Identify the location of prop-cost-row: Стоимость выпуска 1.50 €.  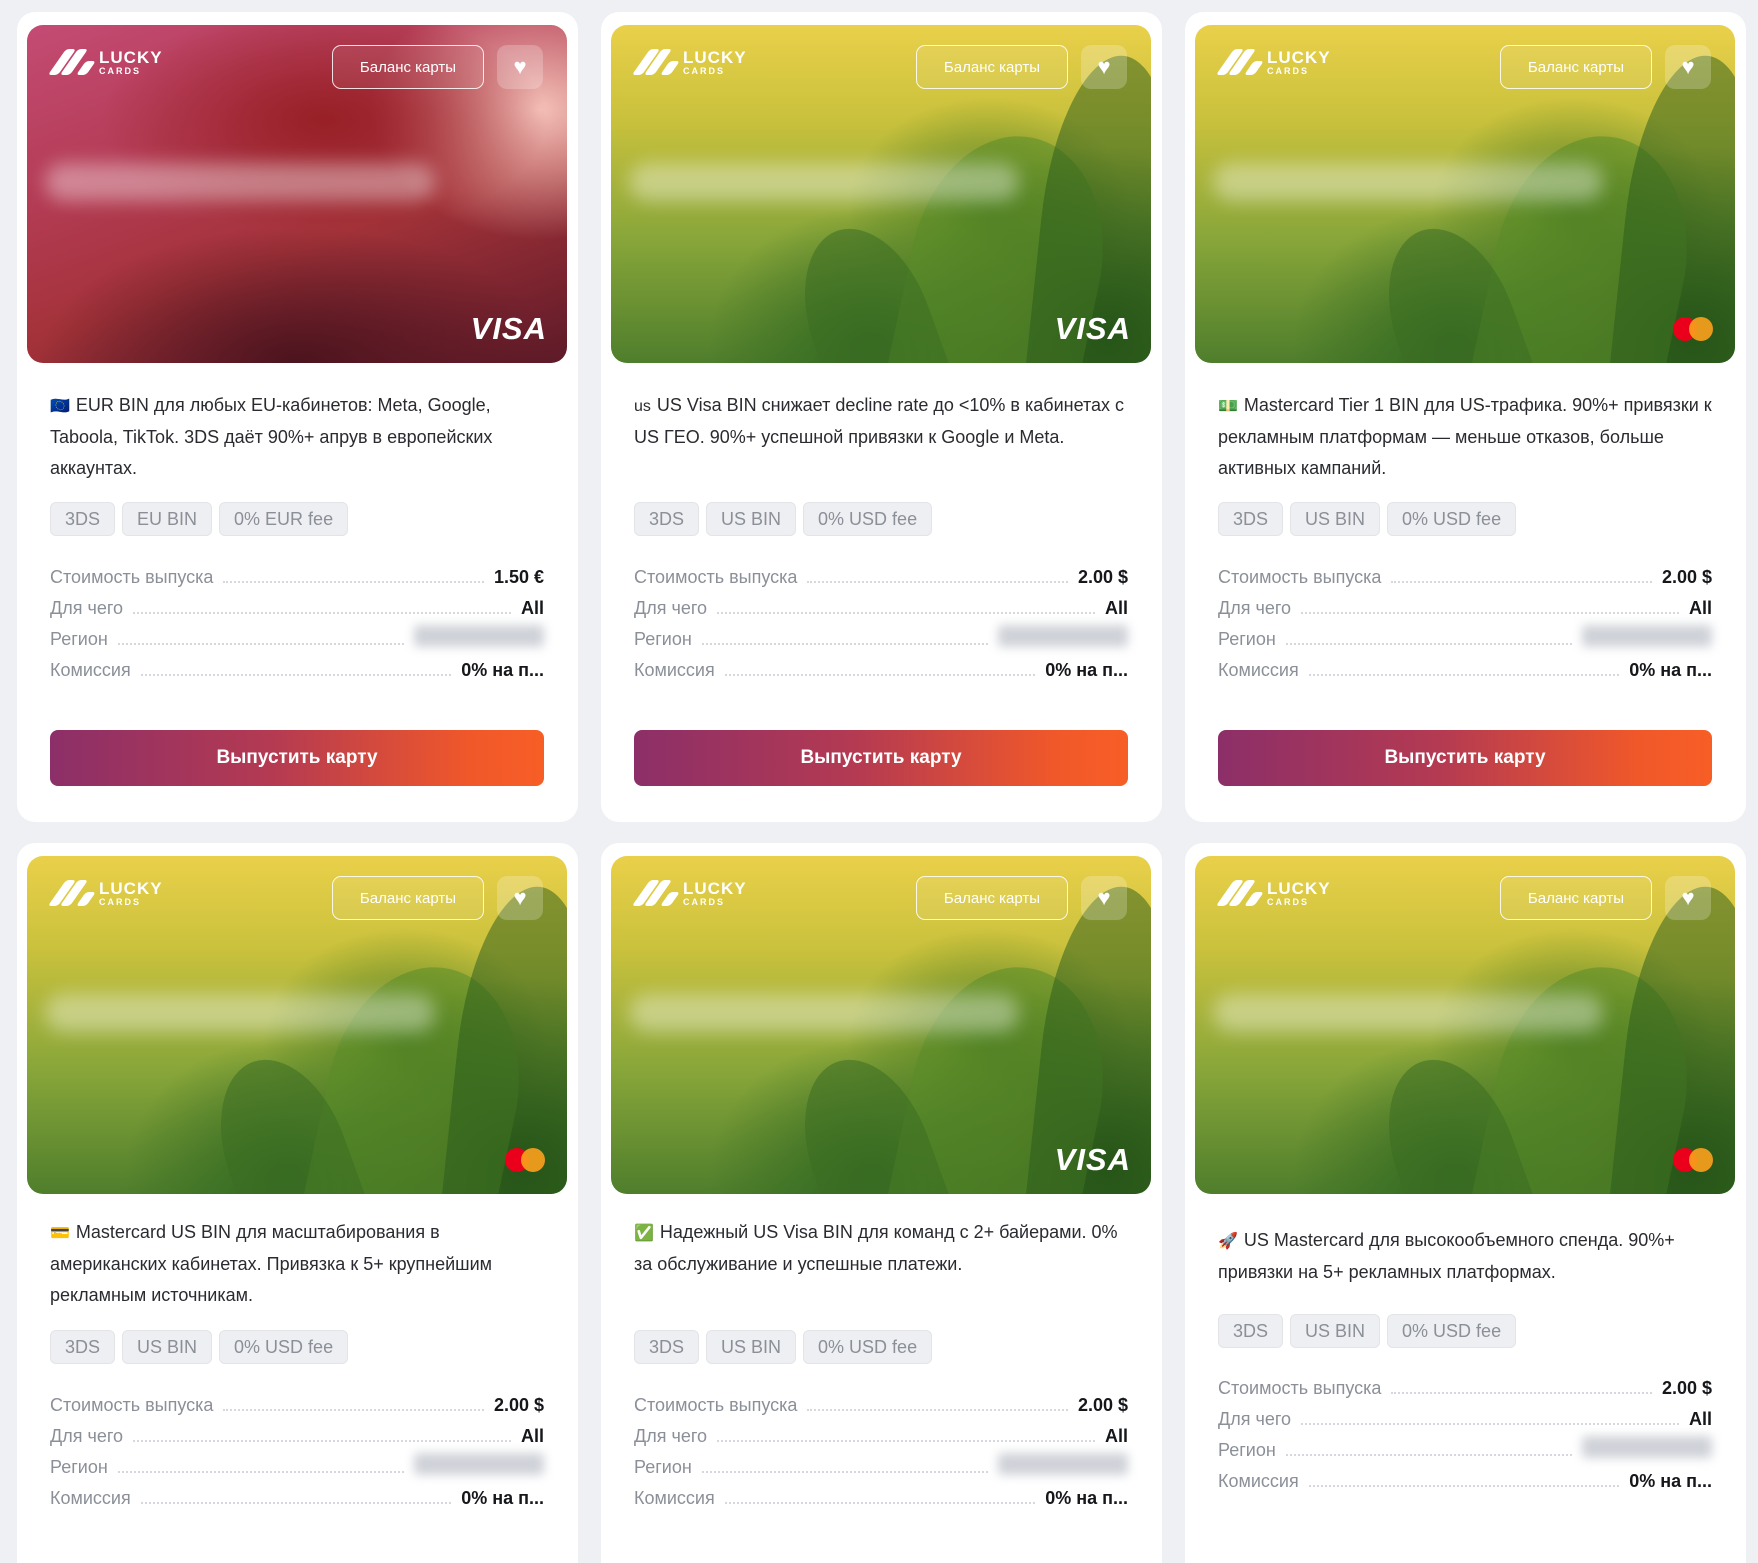
(297, 572).